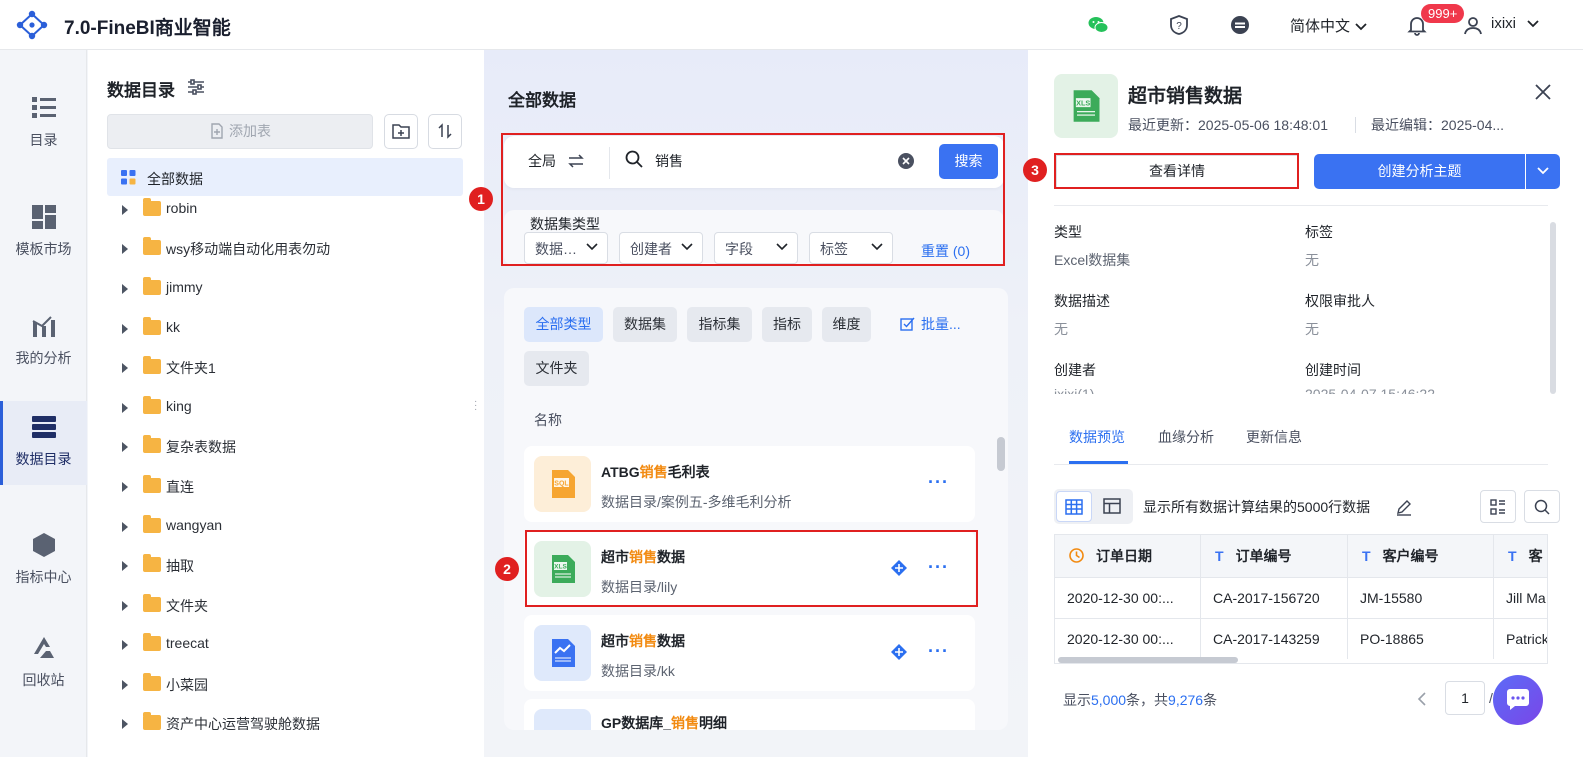 This screenshot has height=757, width=1583. What do you see at coordinates (1515, 23) in the screenshot?
I see `user-menu: ixixi` at bounding box center [1515, 23].